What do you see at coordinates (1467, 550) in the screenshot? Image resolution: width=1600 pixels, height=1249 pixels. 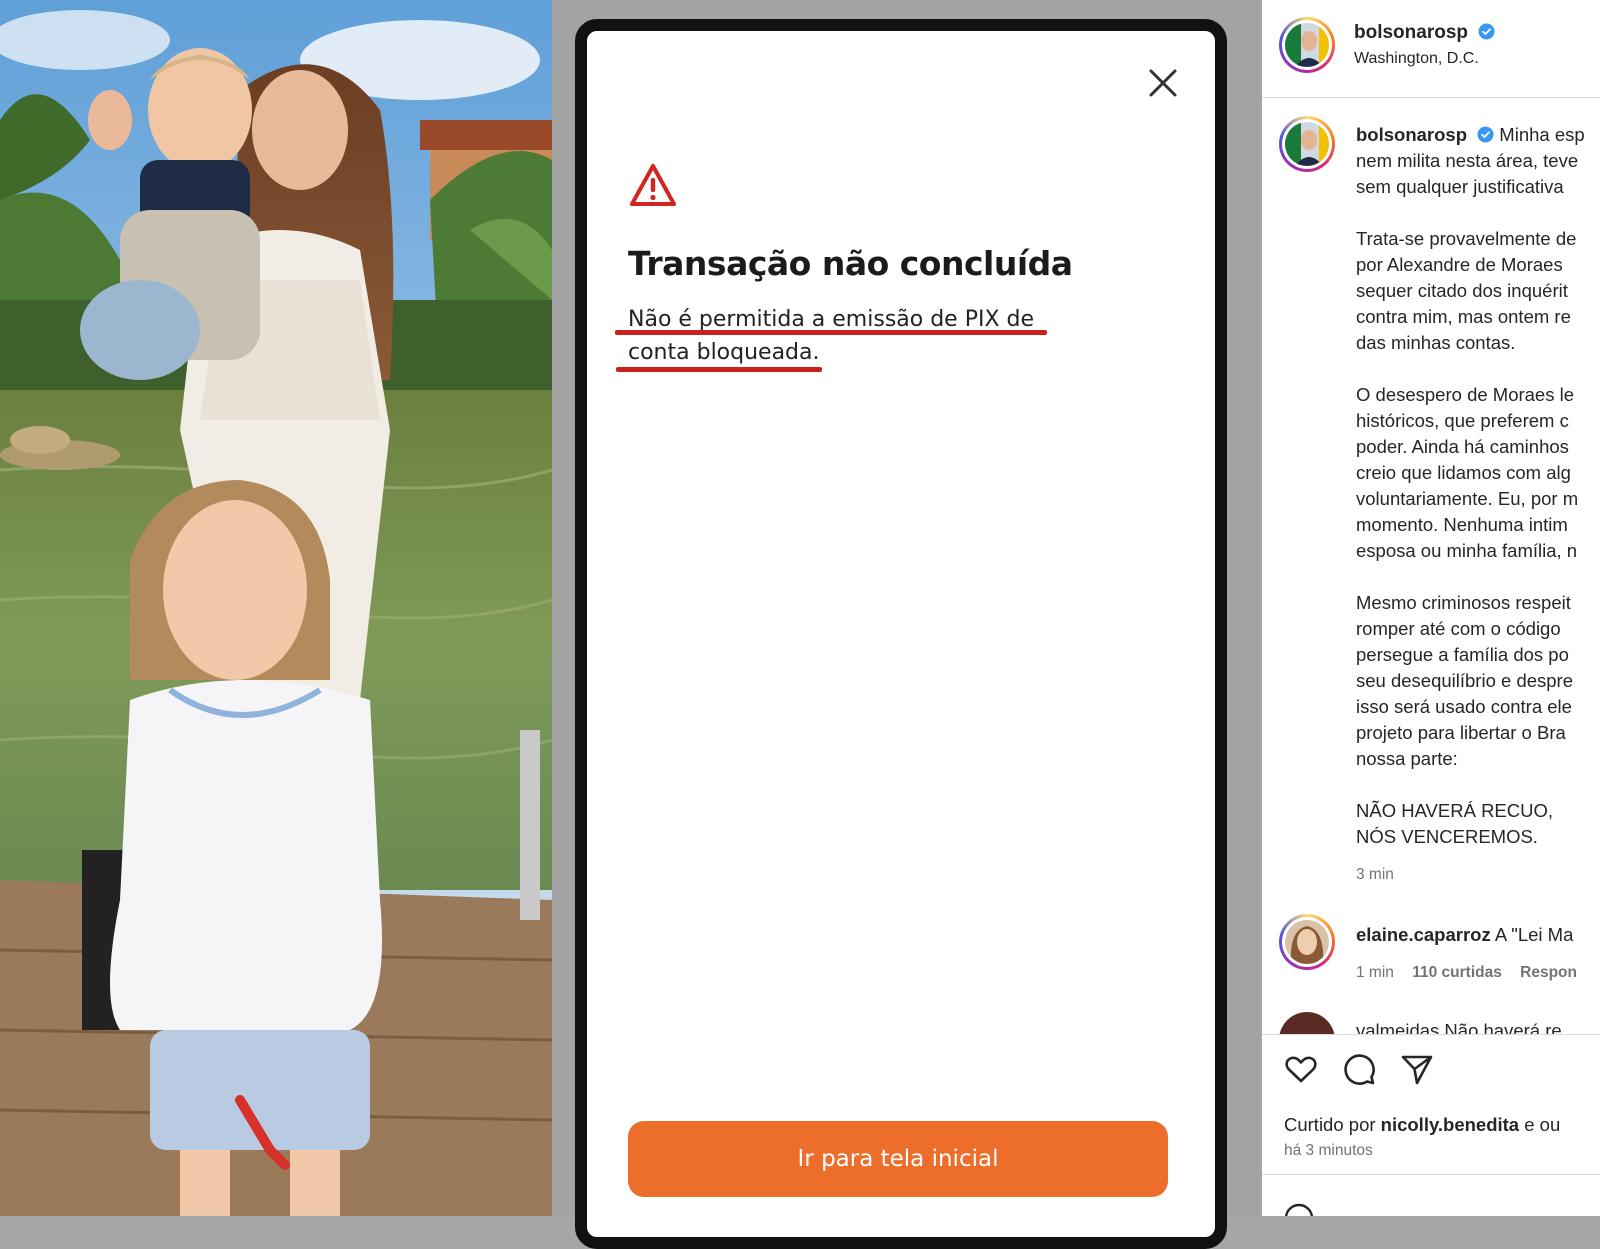 I see `caption-line: esposa ou minha família, n` at bounding box center [1467, 550].